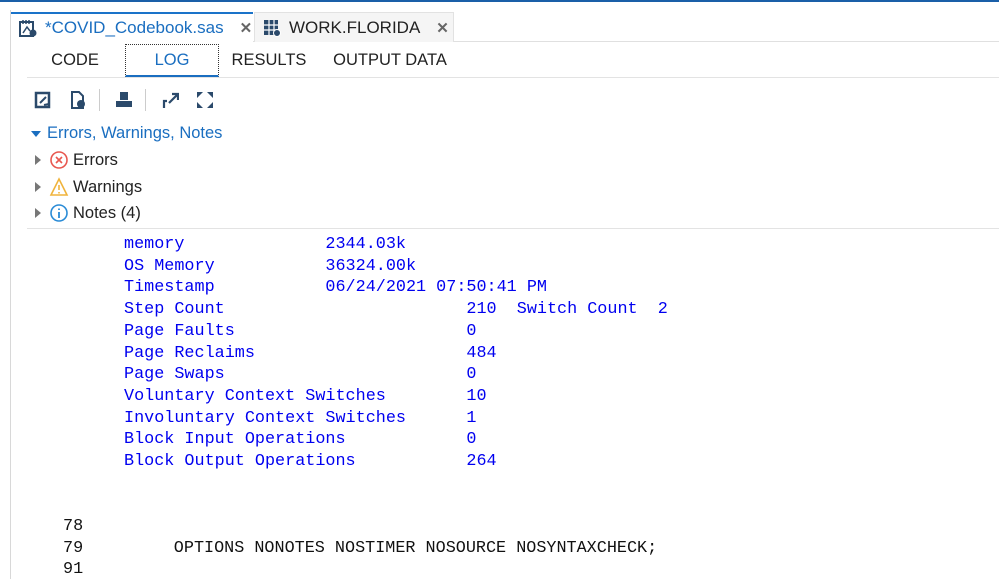  What do you see at coordinates (305, 396) in the screenshot?
I see `log-line: Voluntary Context Switches 10` at bounding box center [305, 396].